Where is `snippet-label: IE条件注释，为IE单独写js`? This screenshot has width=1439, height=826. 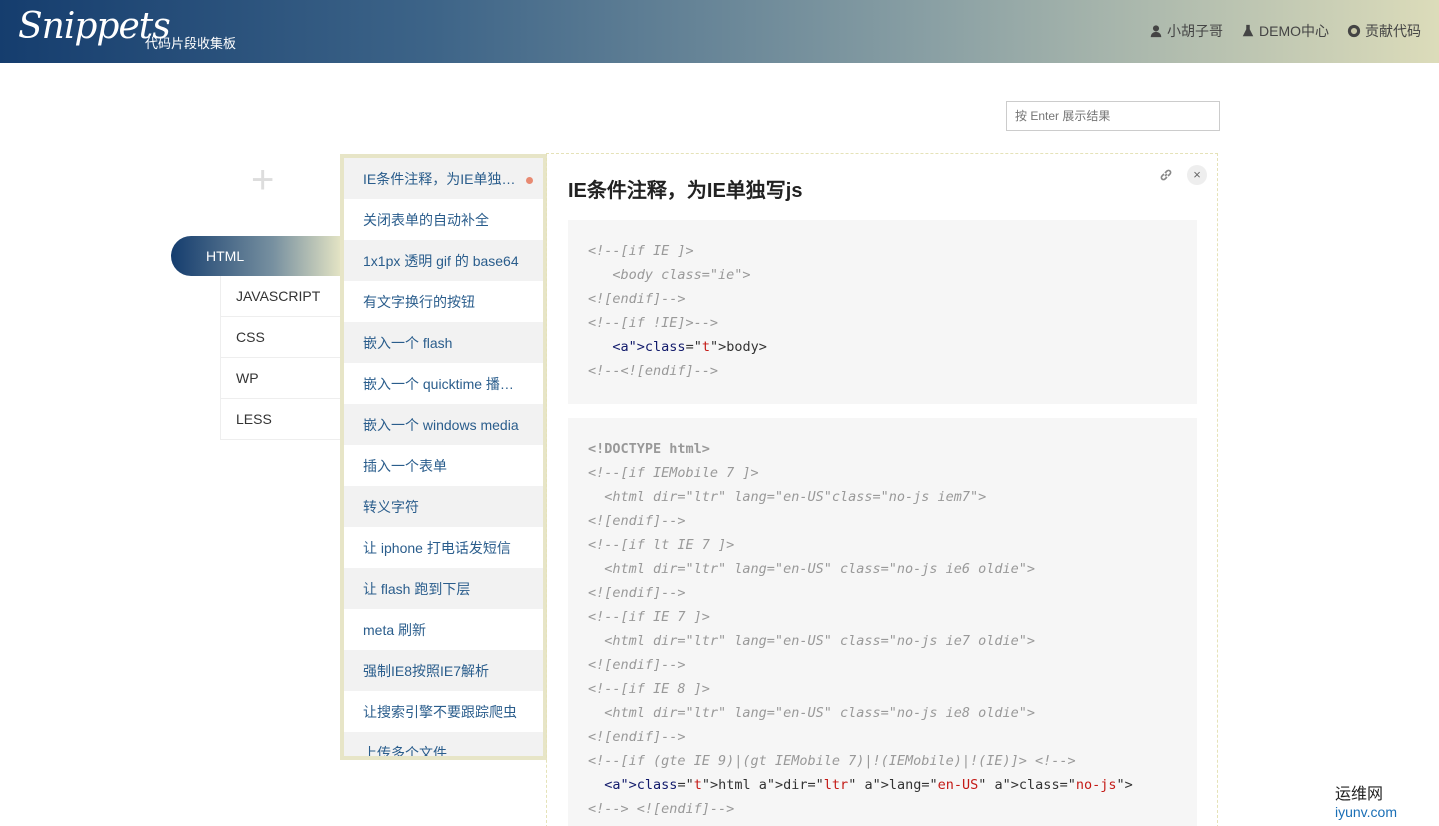
snippet-label: IE条件注释，为IE单独写js is located at coordinates (443, 178).